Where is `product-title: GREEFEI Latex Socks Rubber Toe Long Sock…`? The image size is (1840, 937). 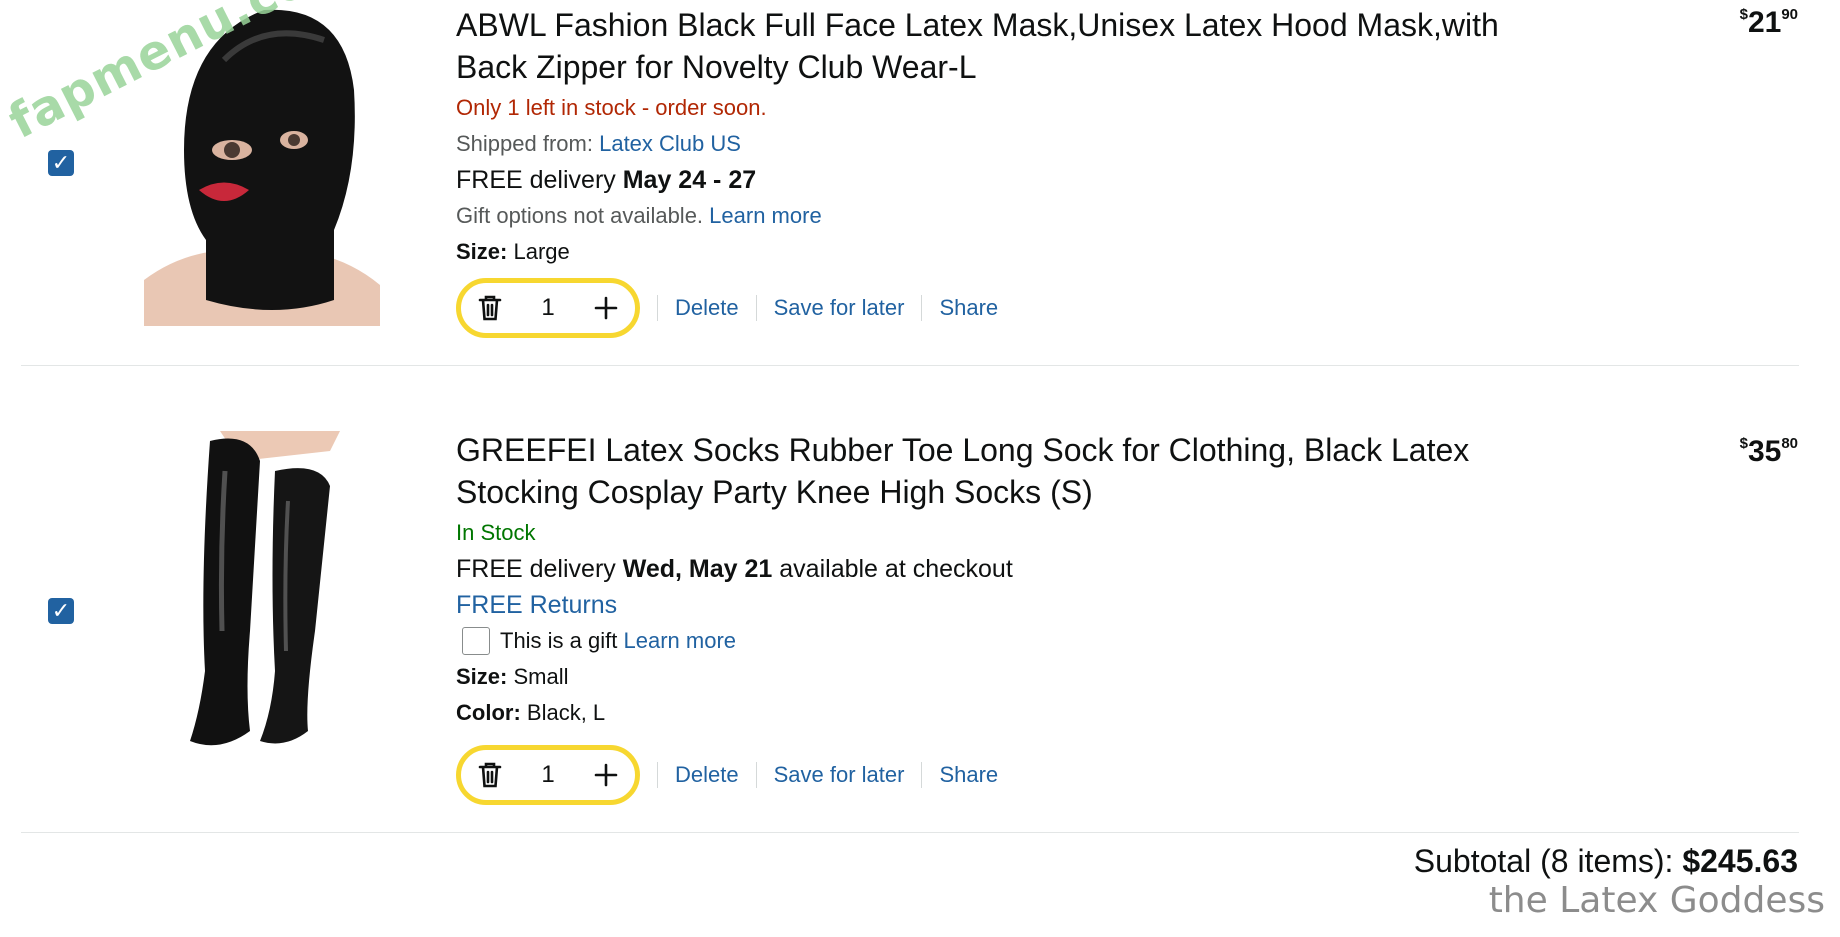 product-title: GREEFEI Latex Socks Rubber Toe Long Sock… is located at coordinates (1006, 471).